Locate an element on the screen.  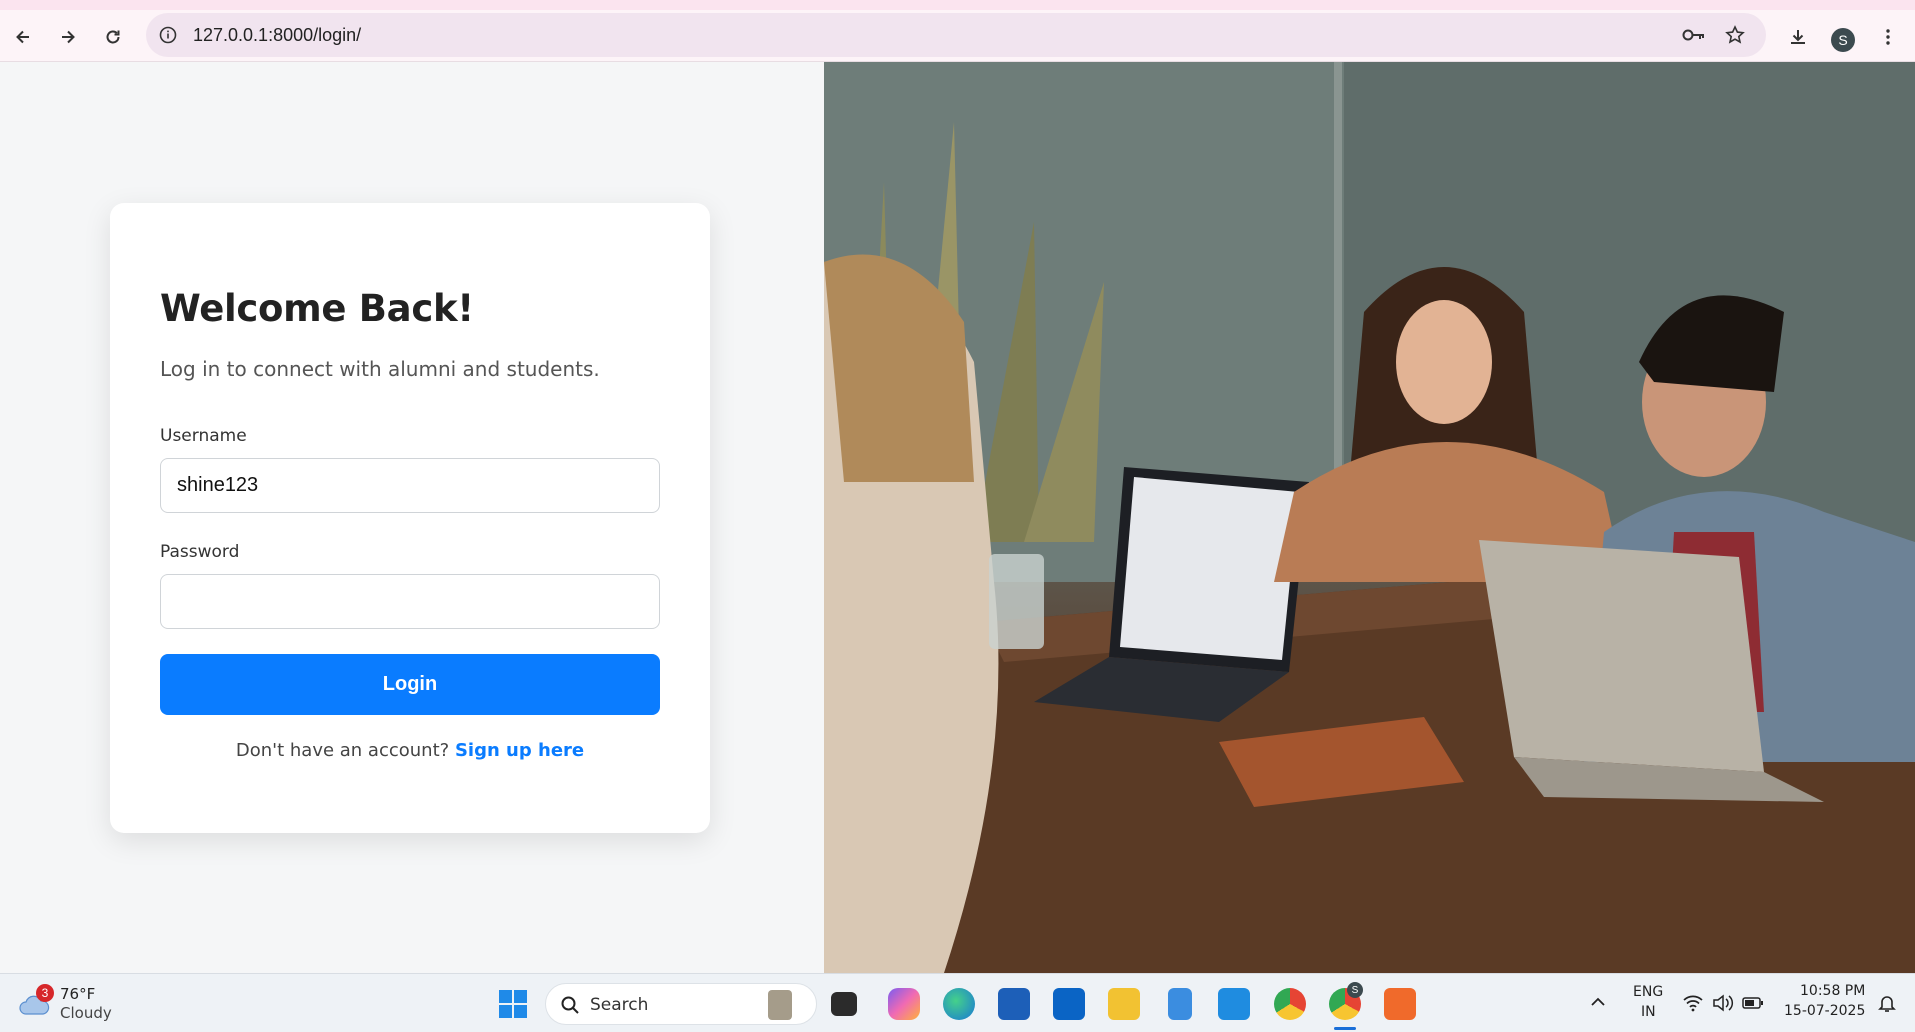
store-icon is located at coordinates (1014, 1004).